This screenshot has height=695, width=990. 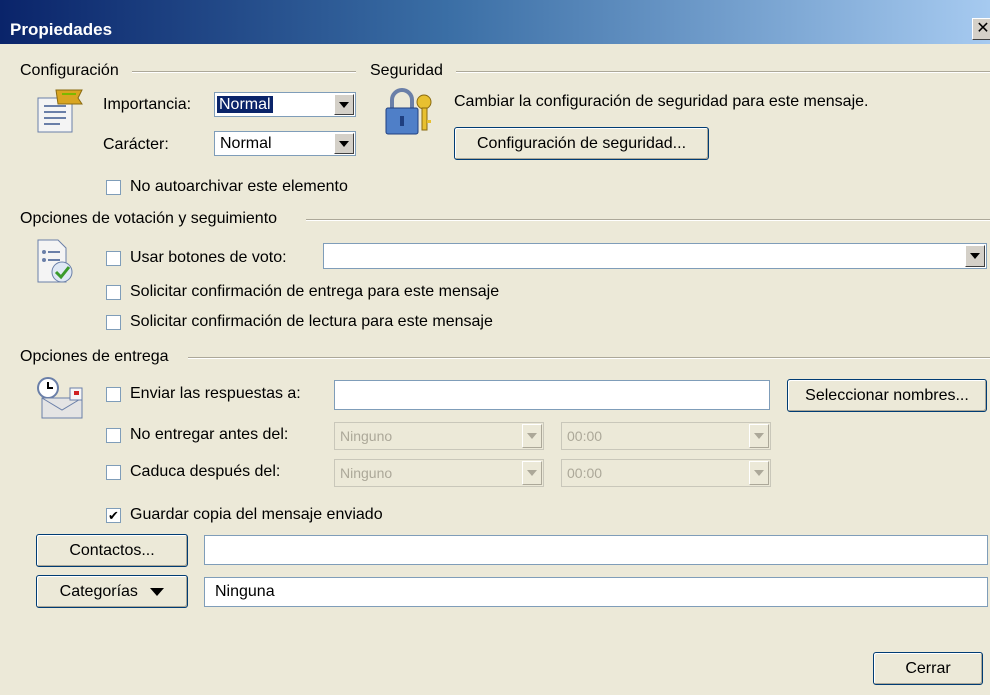 I want to click on no-entregar-date-select: Ninguno, so click(x=439, y=436).